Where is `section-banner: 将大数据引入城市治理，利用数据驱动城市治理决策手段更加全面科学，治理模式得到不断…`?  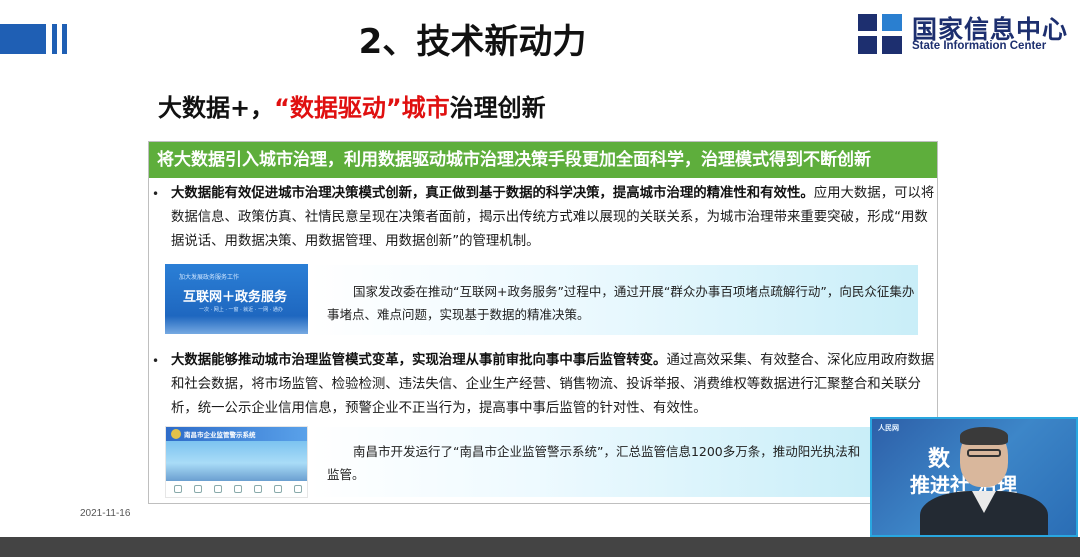
section-banner: 将大数据引入城市治理，利用数据驱动城市治理决策手段更加全面科学，治理模式得到不断… is located at coordinates (543, 160).